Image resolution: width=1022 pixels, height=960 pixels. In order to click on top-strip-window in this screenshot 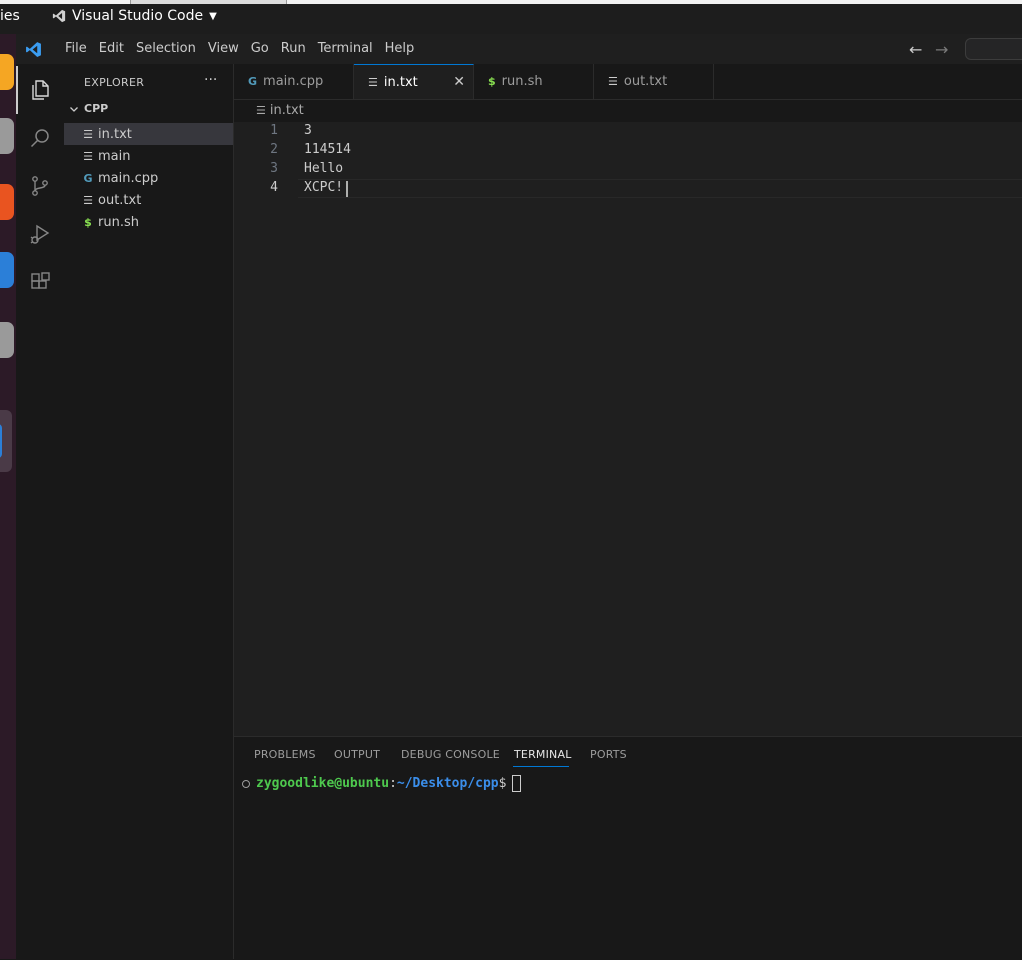, I will do `click(208, 2)`.